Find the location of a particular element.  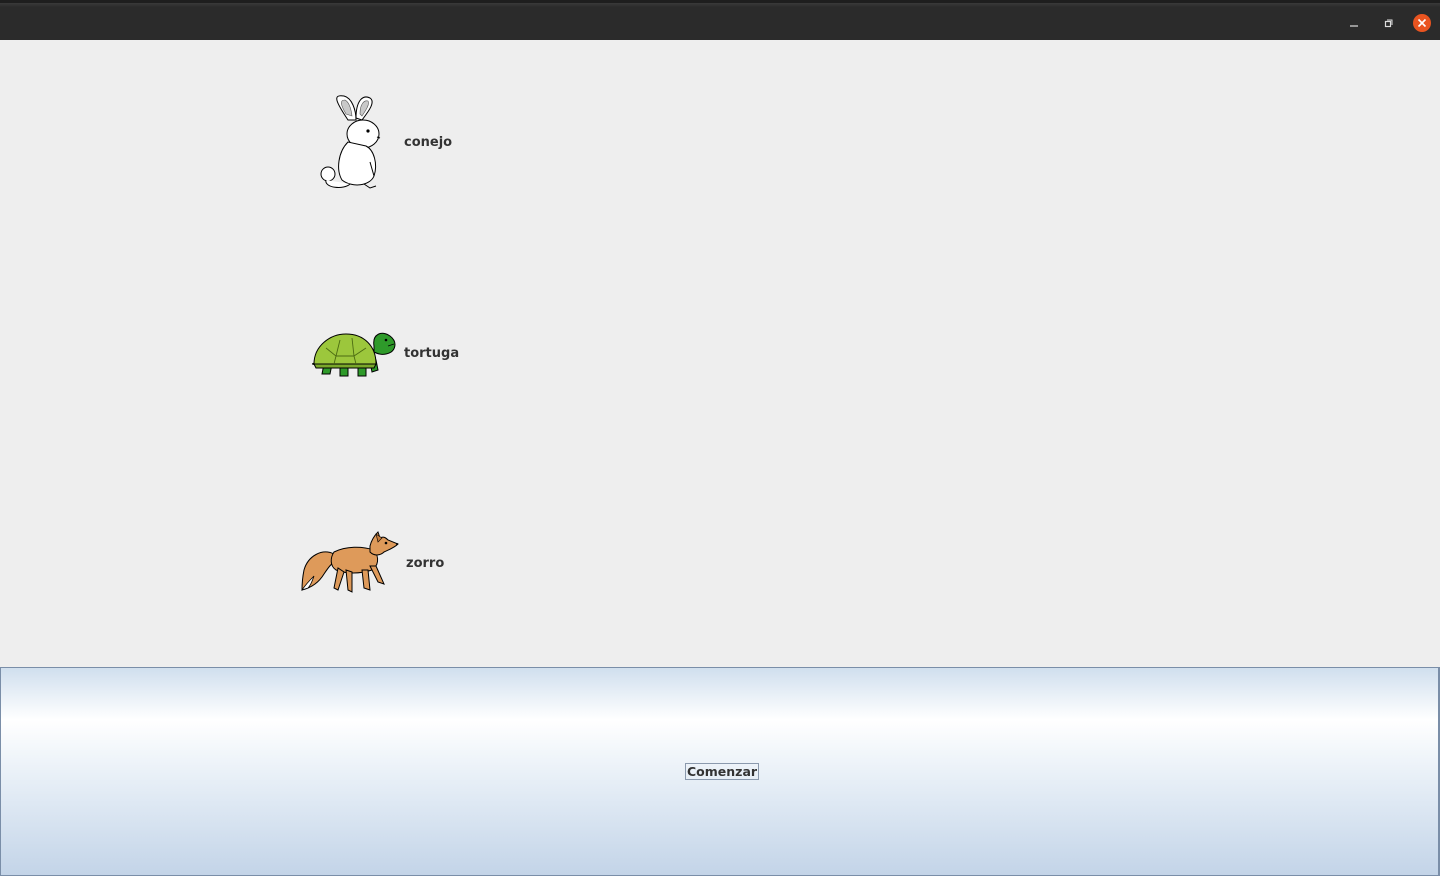

animal-label-turtle: tortuga is located at coordinates (432, 353).